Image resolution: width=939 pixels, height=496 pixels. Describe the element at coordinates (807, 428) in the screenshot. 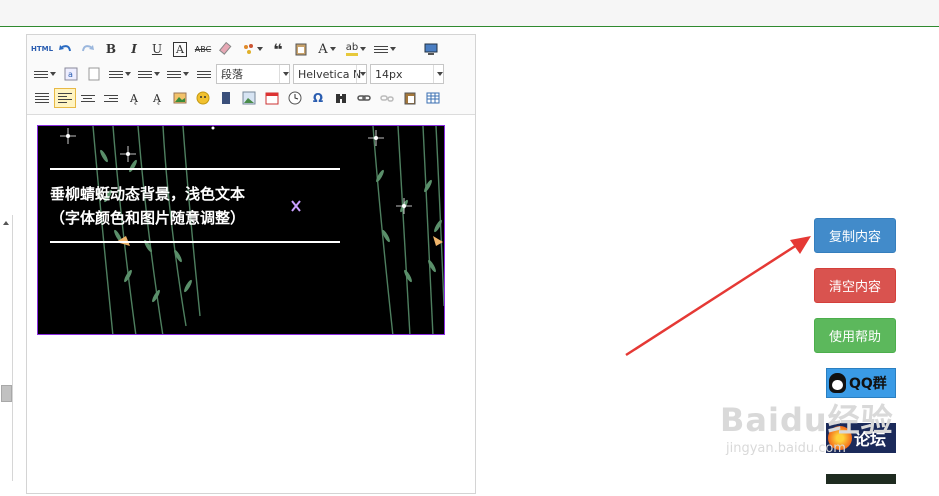

I see `baidu-jingyan-watermark: Baidu经验 jingyan.baidu.com` at that location.